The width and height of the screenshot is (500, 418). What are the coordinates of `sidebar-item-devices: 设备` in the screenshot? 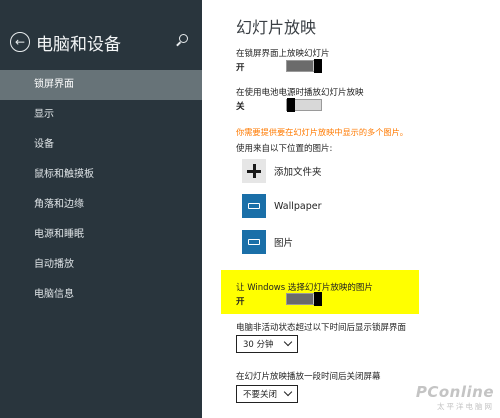 It's located at (101, 145).